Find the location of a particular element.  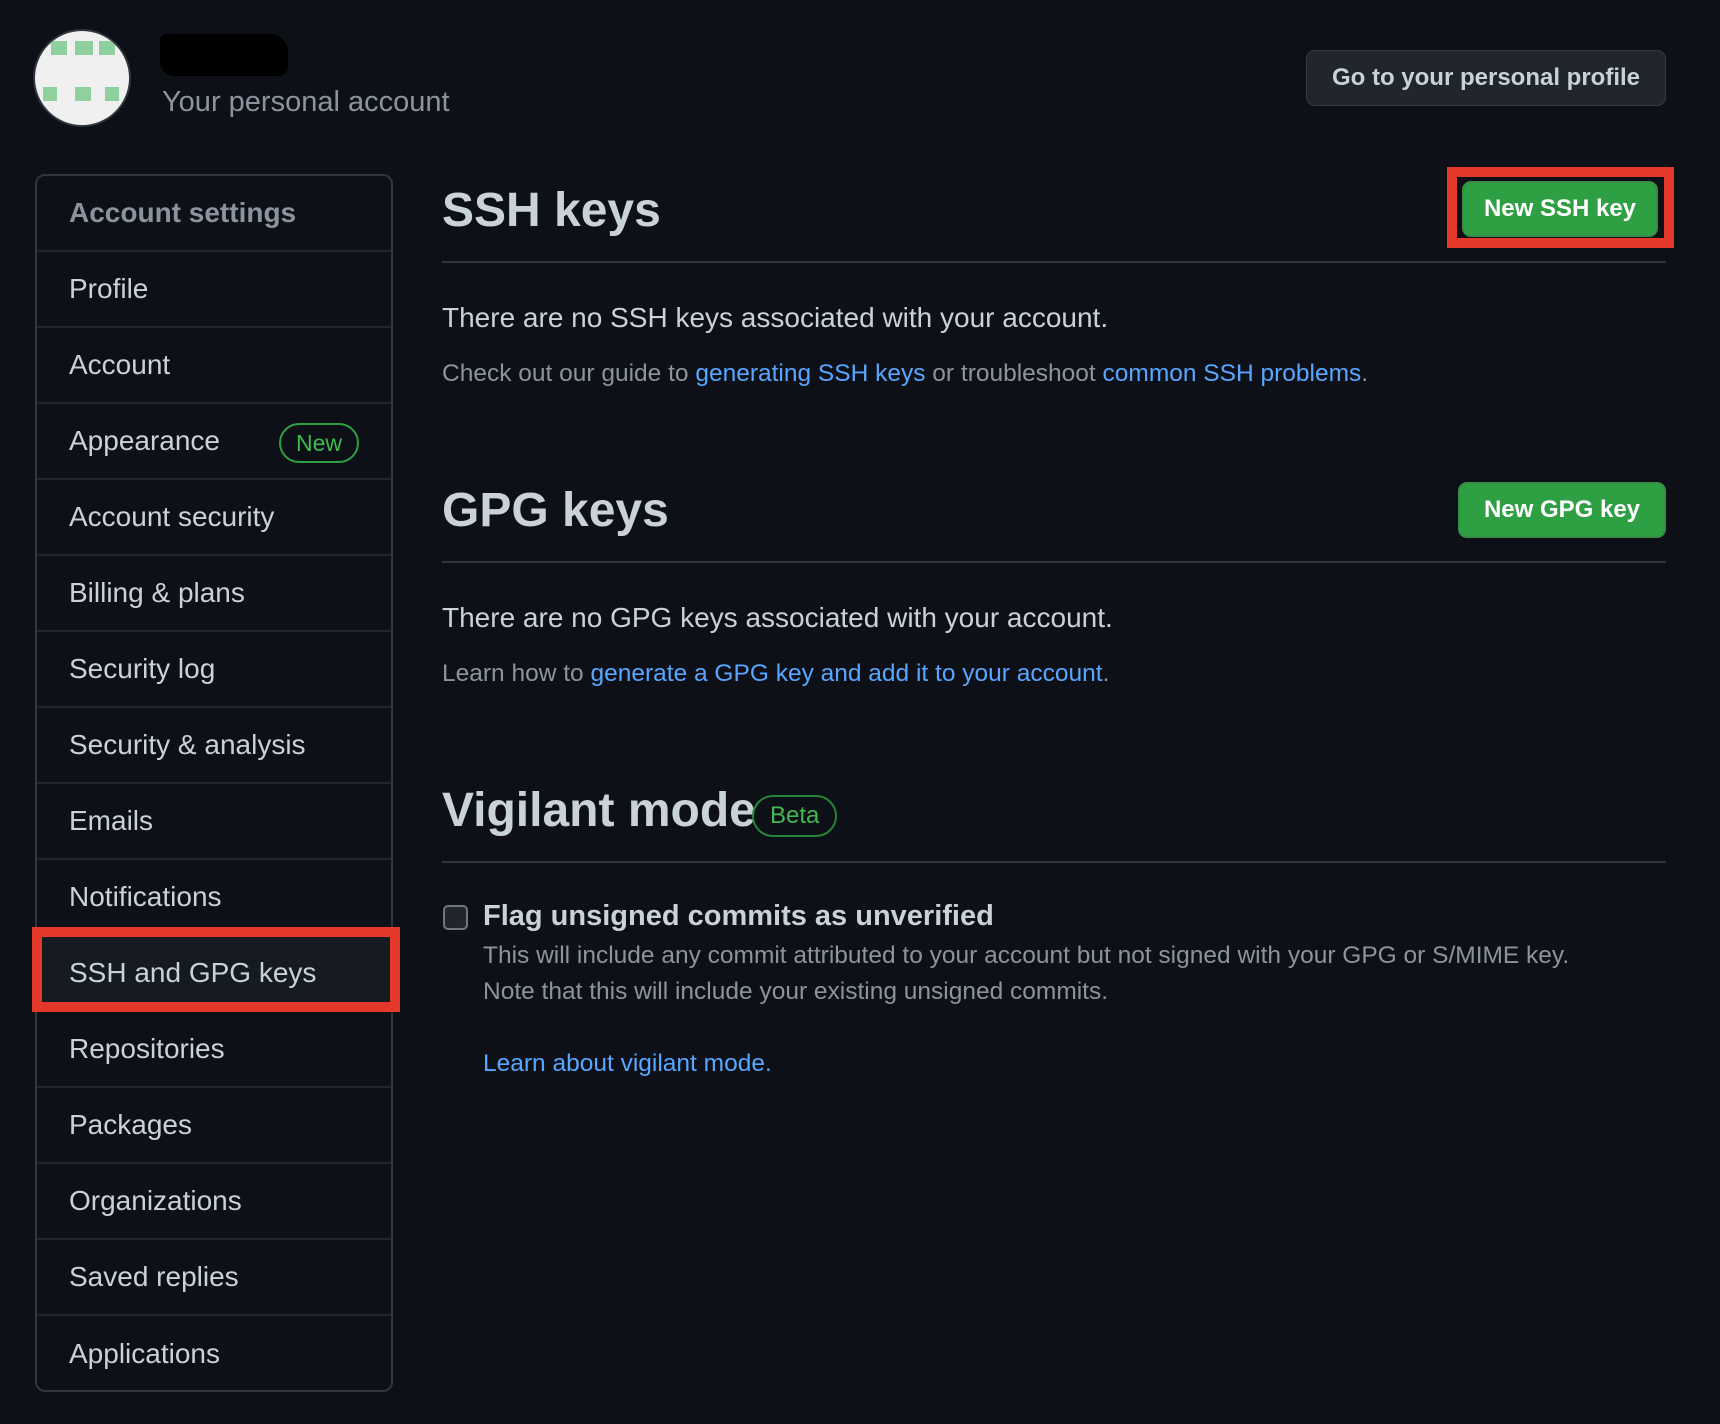

sidebar-item-label: Repositories is located at coordinates (147, 1048).